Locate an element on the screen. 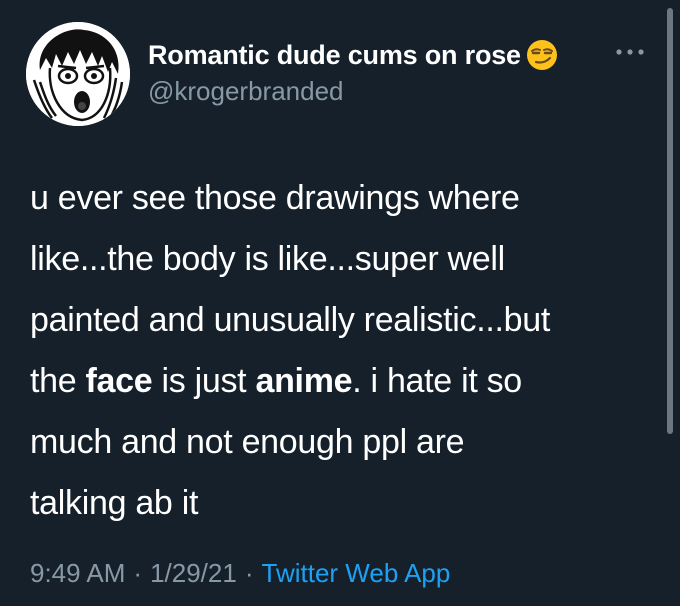 The width and height of the screenshot is (680, 606). user-handle: @krogerbranded is located at coordinates (246, 91).